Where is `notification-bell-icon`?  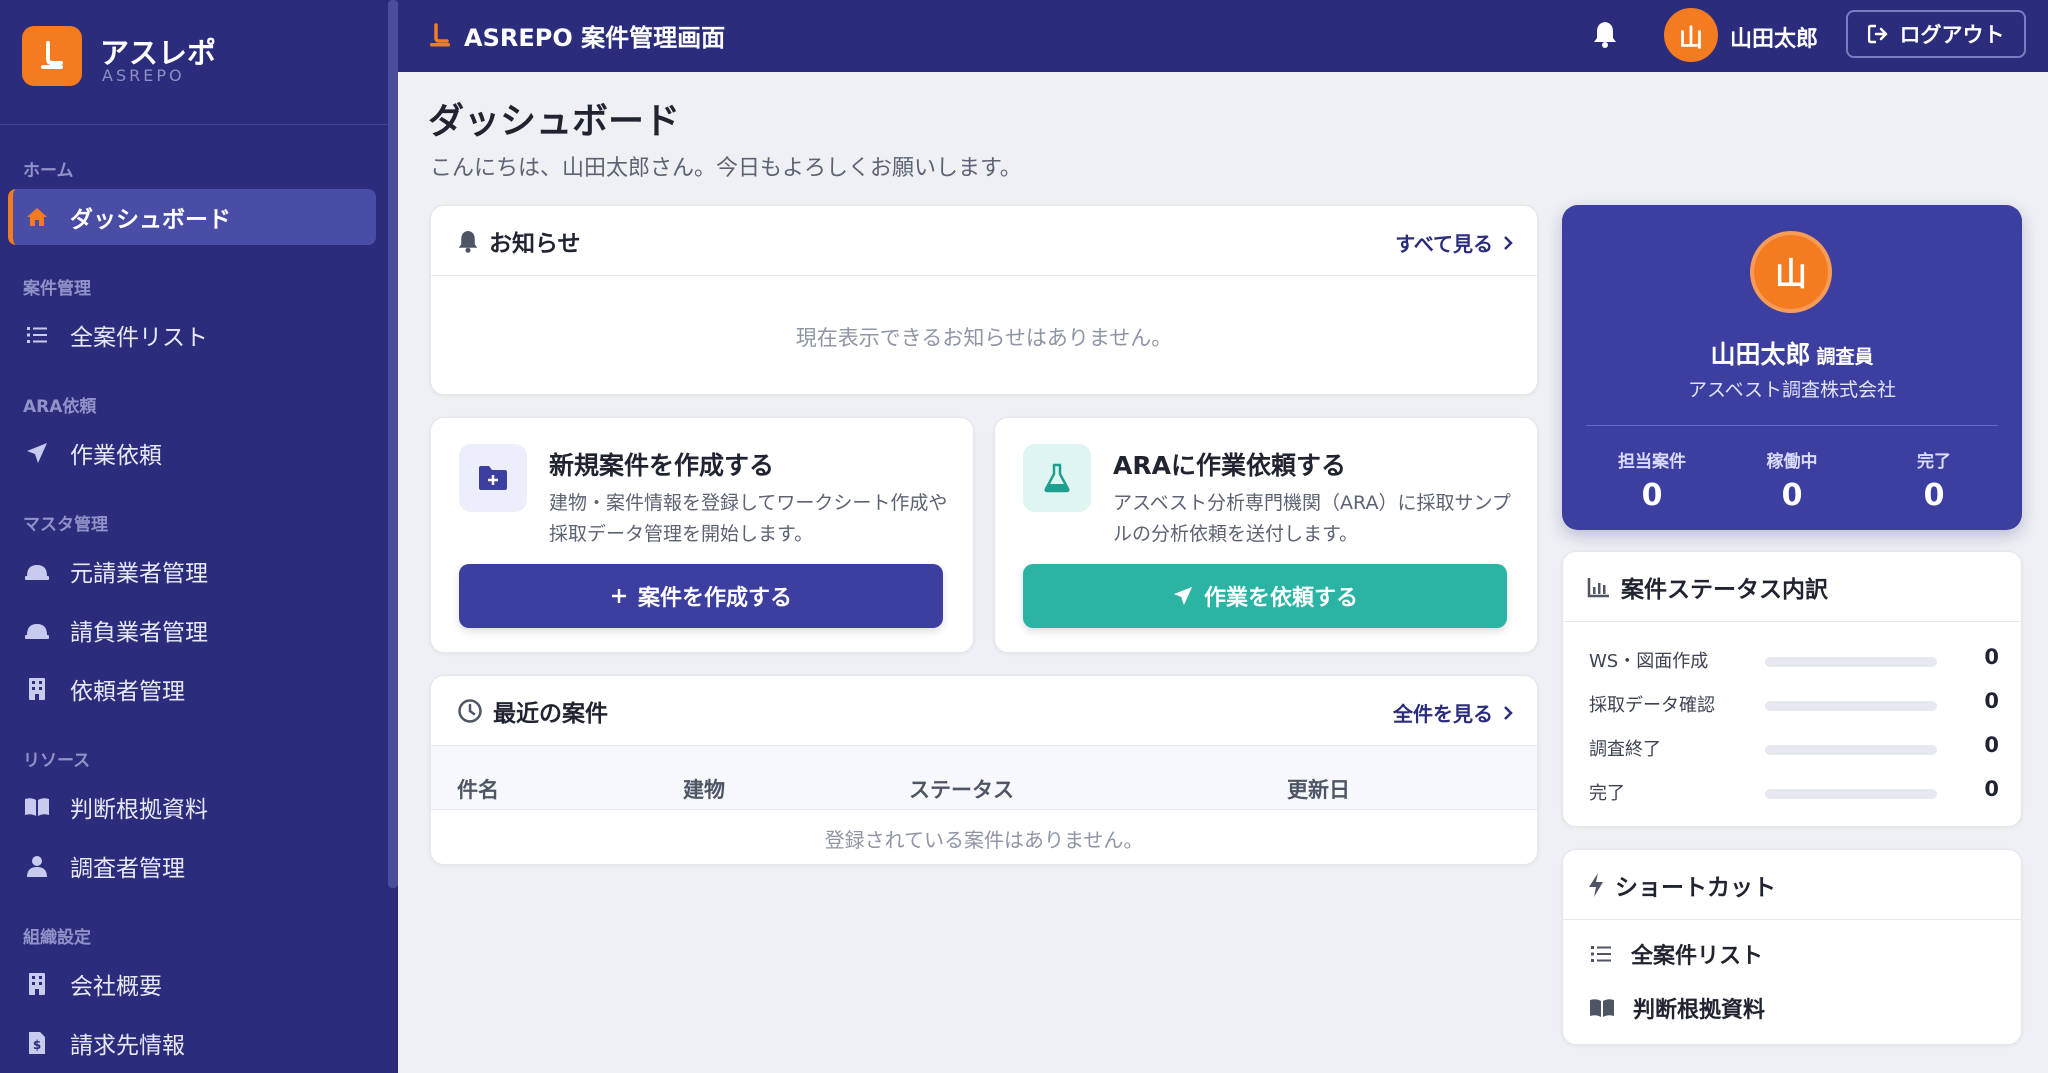 notification-bell-icon is located at coordinates (1605, 36).